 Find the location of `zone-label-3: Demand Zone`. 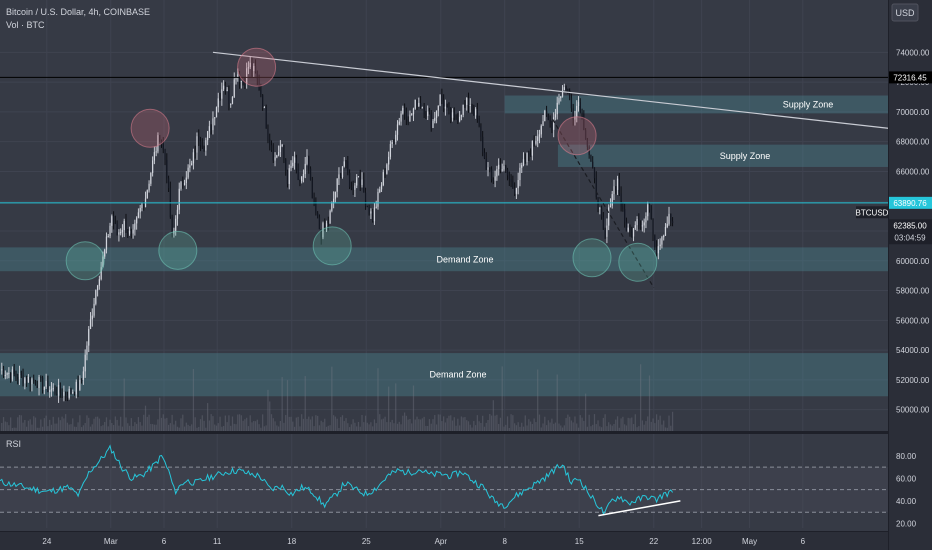

zone-label-3: Demand Zone is located at coordinates (457, 375).